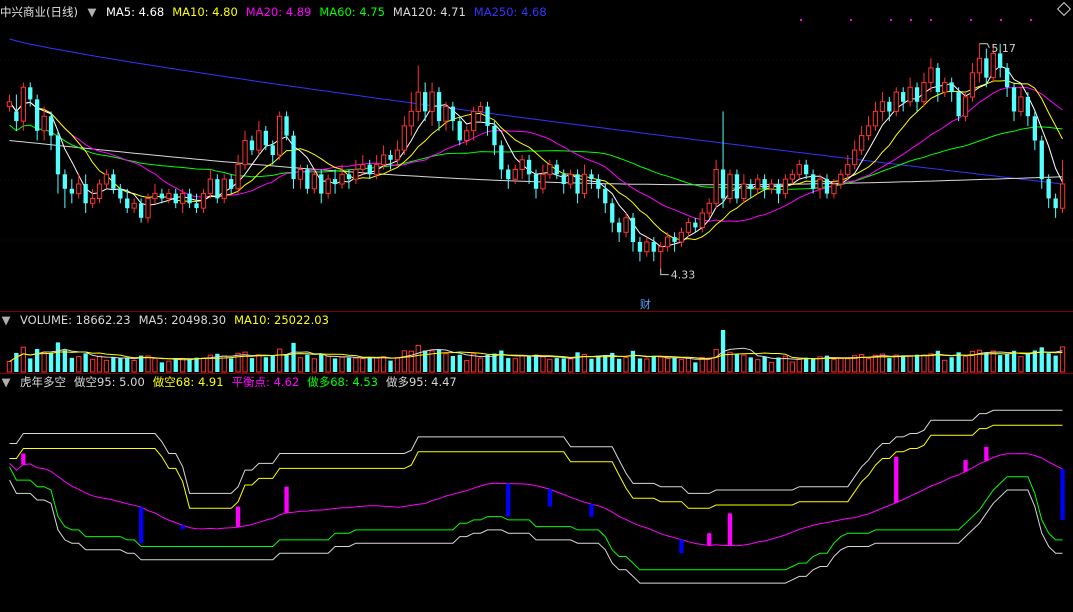 The image size is (1073, 612). What do you see at coordinates (1003, 48) in the screenshot?
I see `high-price-label: 5.17` at bounding box center [1003, 48].